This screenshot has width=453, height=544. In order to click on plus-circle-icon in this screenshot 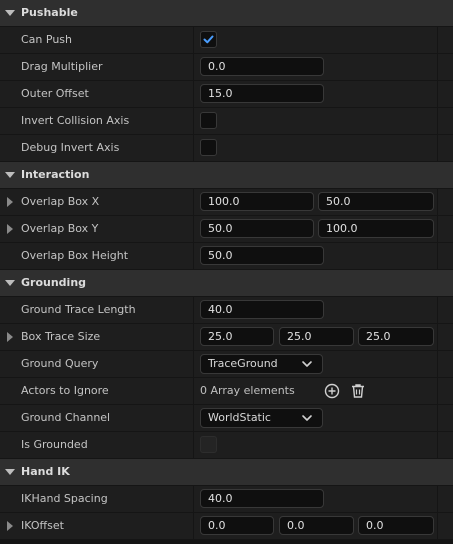, I will do `click(332, 391)`.